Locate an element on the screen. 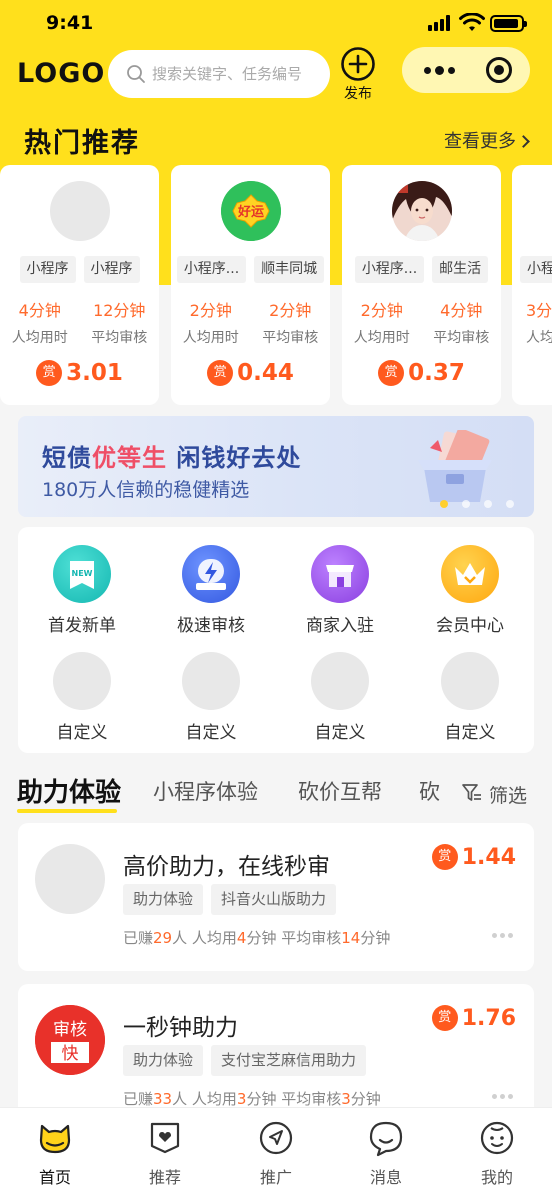 The height and width of the screenshot is (1190, 552). home-cat-icon is located at coordinates (55, 1139).